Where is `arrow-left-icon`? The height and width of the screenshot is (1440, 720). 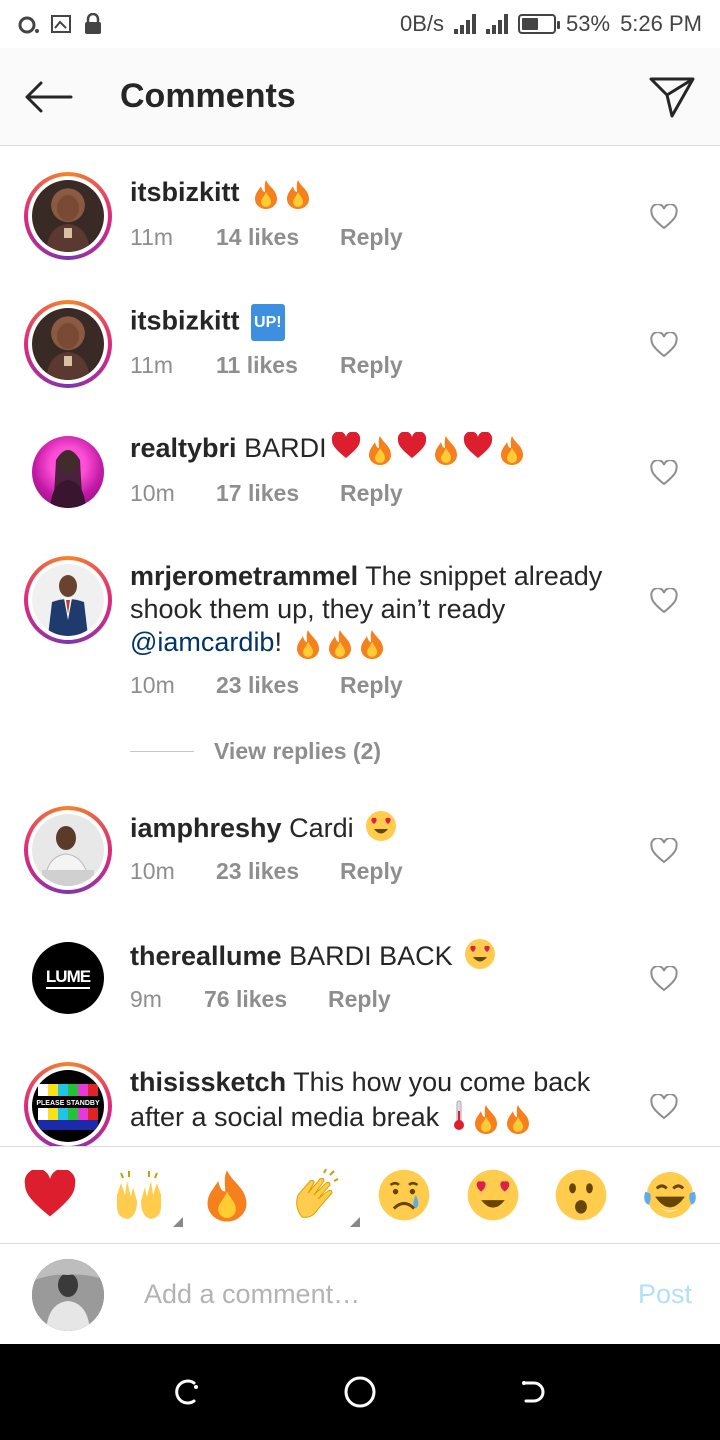
arrow-left-icon is located at coordinates (49, 96).